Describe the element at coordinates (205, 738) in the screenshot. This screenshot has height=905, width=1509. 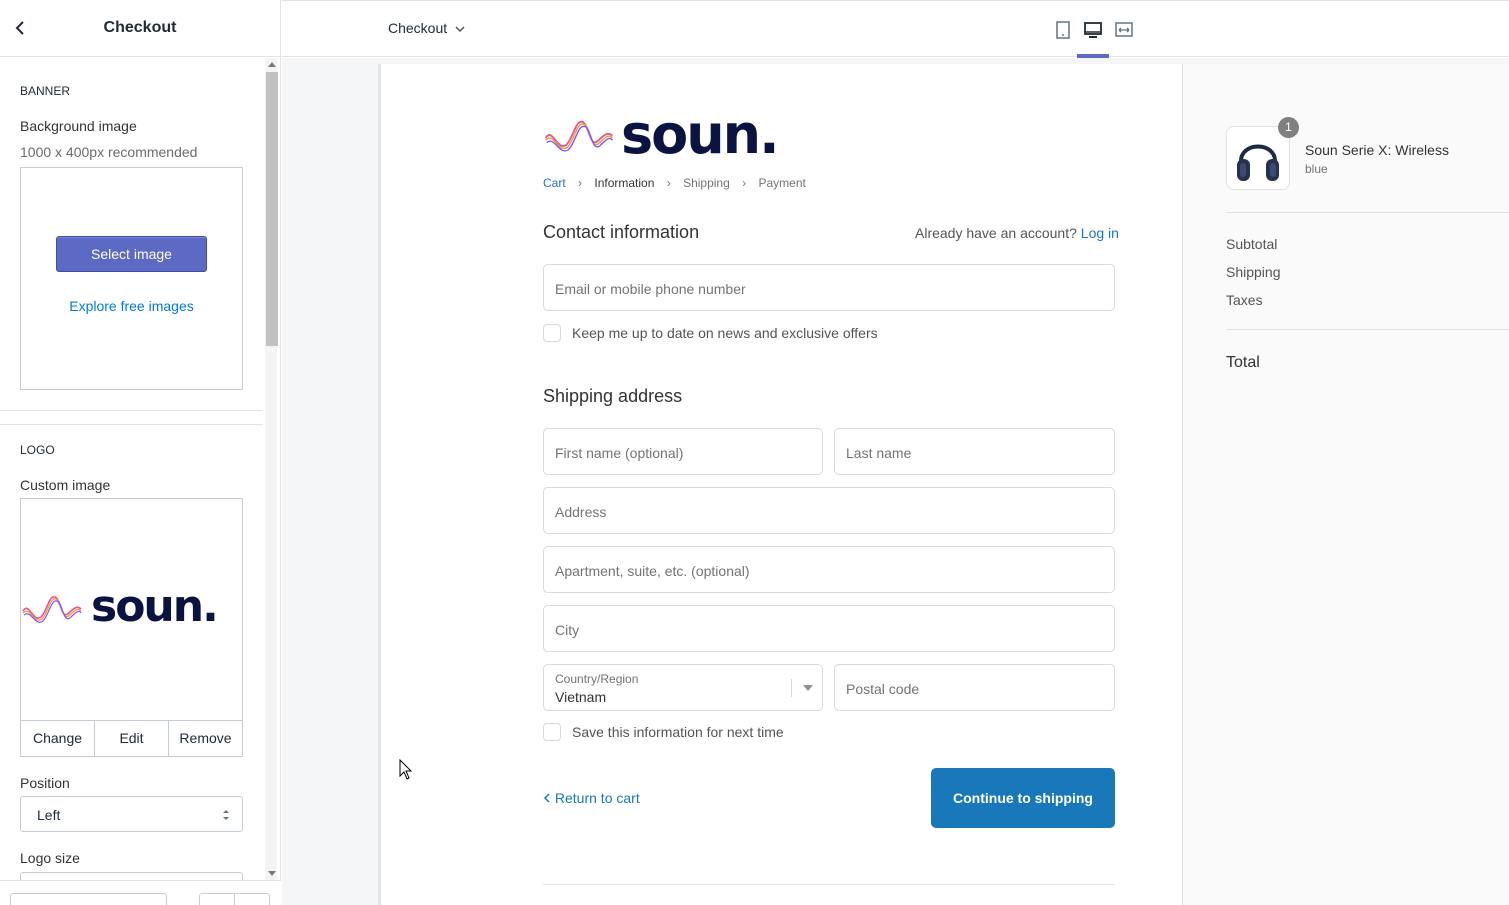
I see `remove-logo-button: Remove` at that location.